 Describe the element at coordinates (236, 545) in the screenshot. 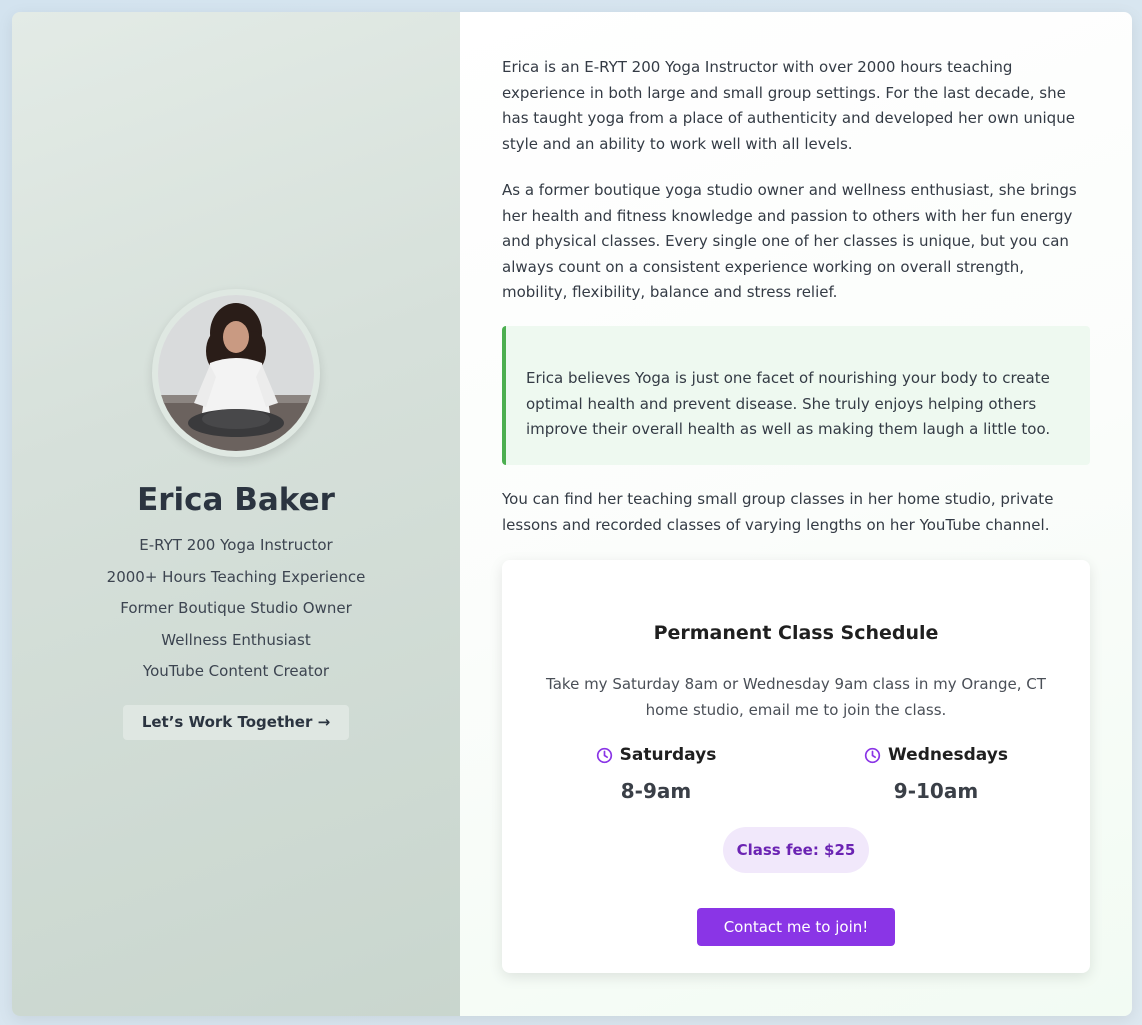

I see `credential-item: E-RYT 200 Yoga Instructor` at that location.